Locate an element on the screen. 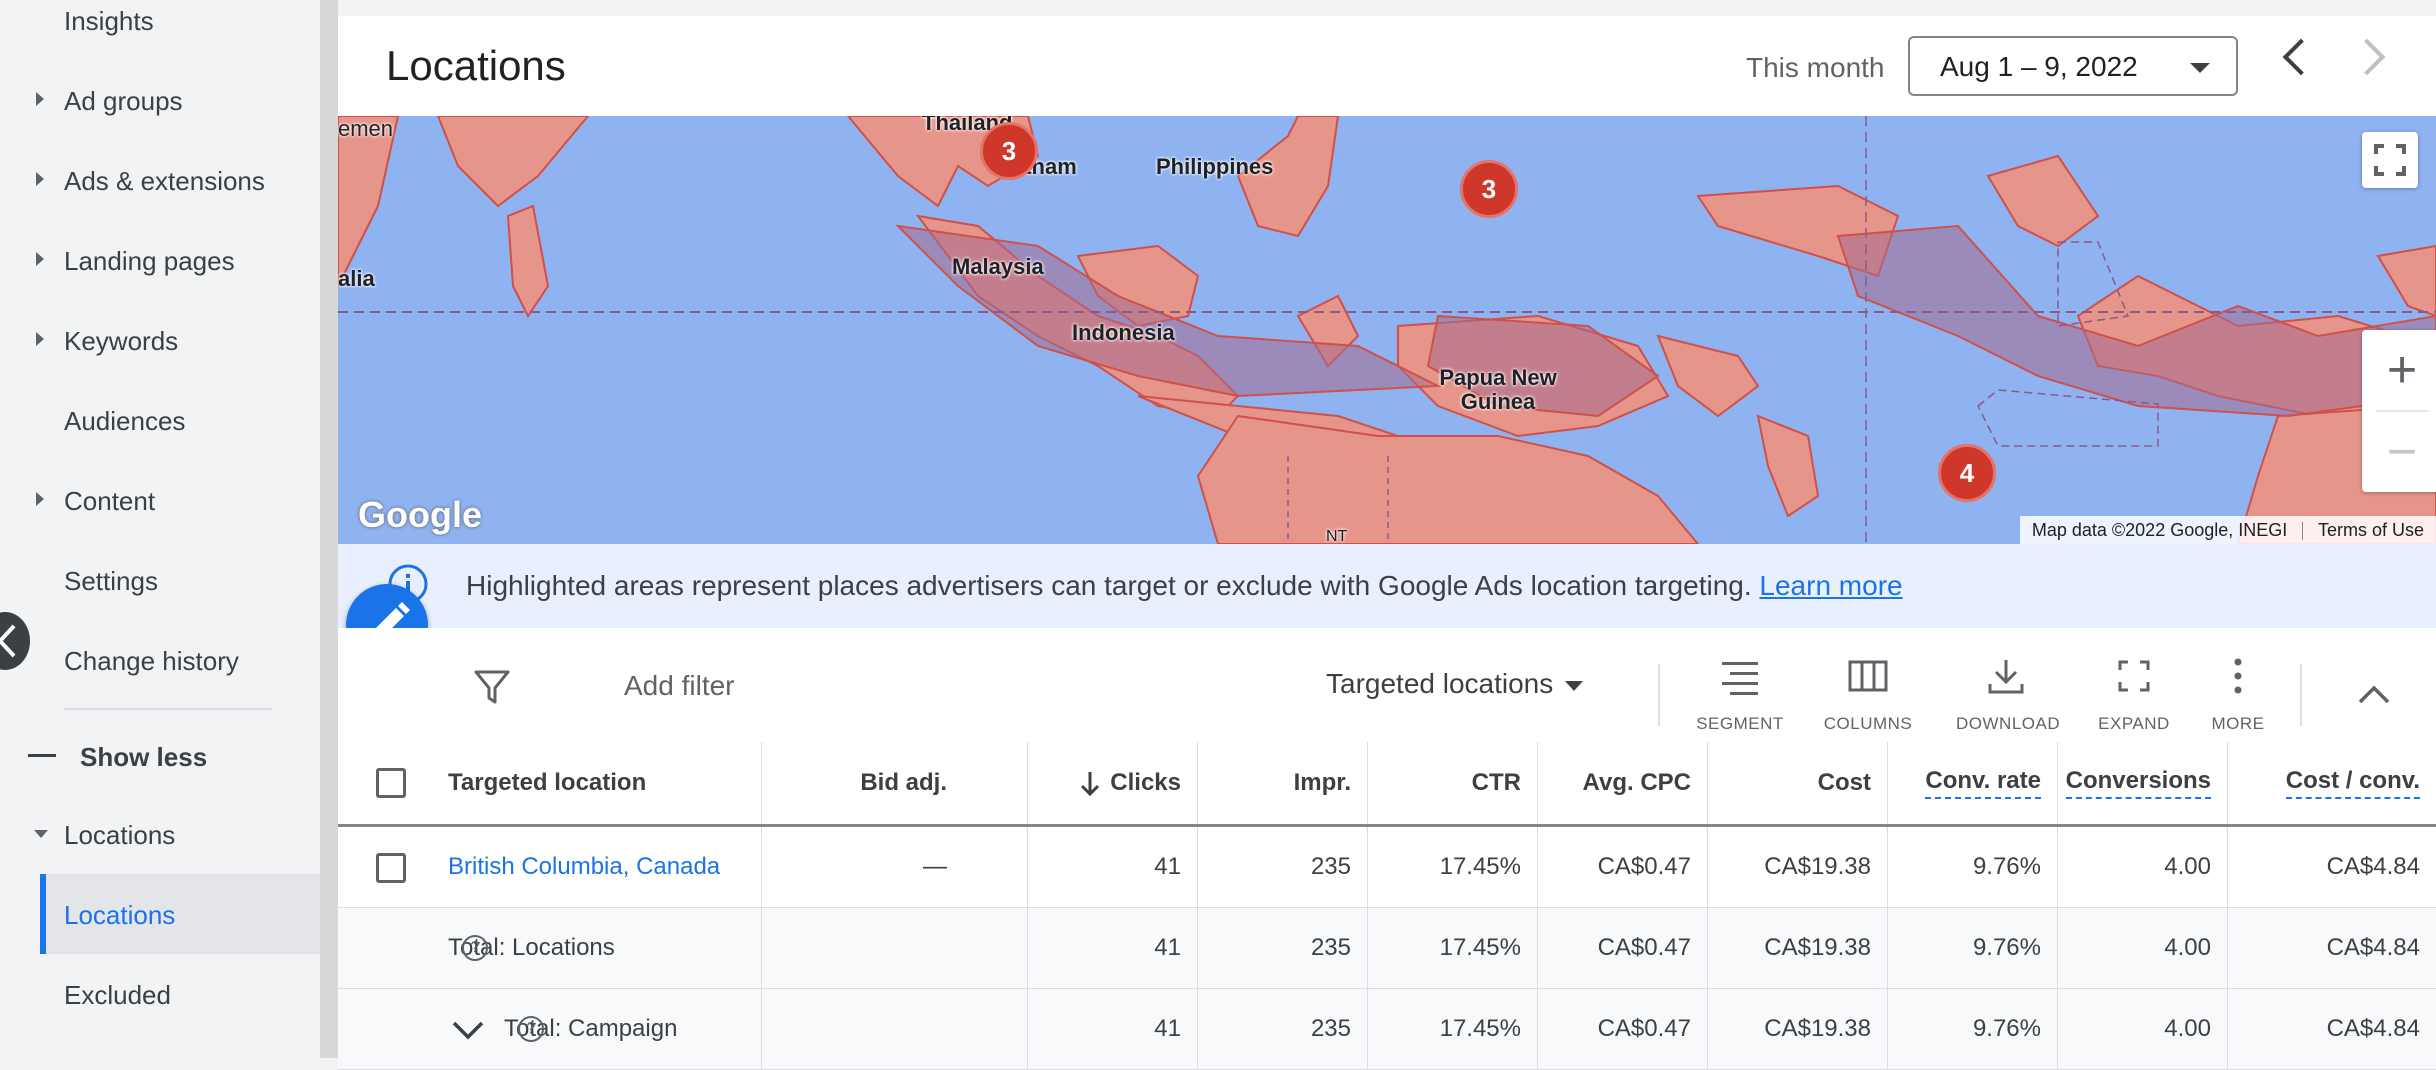  top-strip is located at coordinates (1387, 8).